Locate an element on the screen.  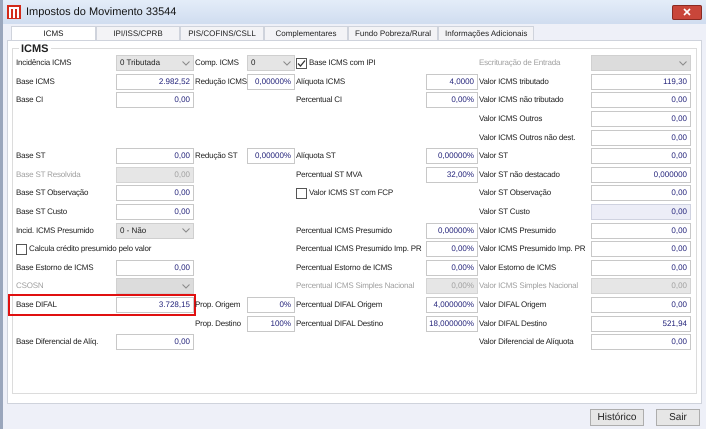
close-icon is located at coordinates (687, 12).